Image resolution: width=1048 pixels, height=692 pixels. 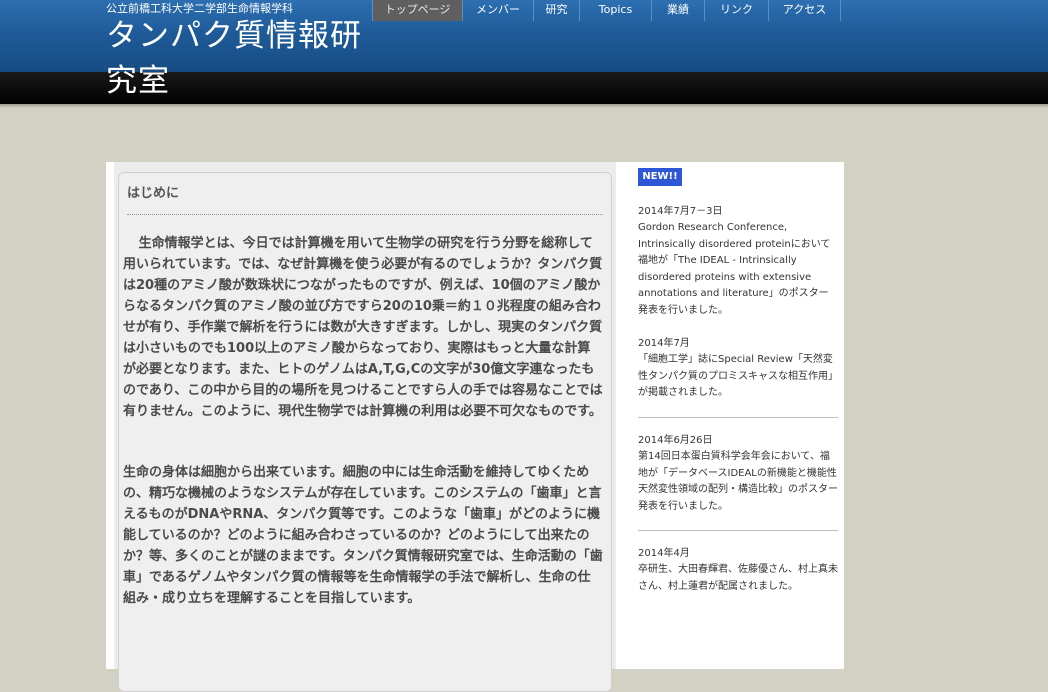 I want to click on main-nav: トップページ メンバー 研究 Topics 業績 リンク アクセス, so click(x=606, y=10).